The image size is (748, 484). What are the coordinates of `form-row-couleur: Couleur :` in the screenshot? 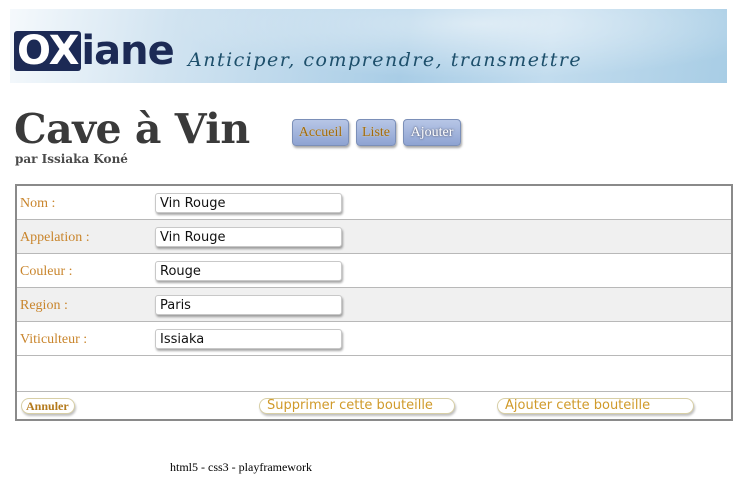 It's located at (374, 271).